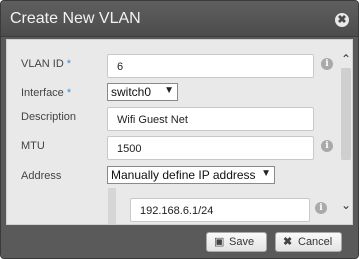 Image resolution: width=359 pixels, height=259 pixels. I want to click on mtu-info-icon: i, so click(327, 146).